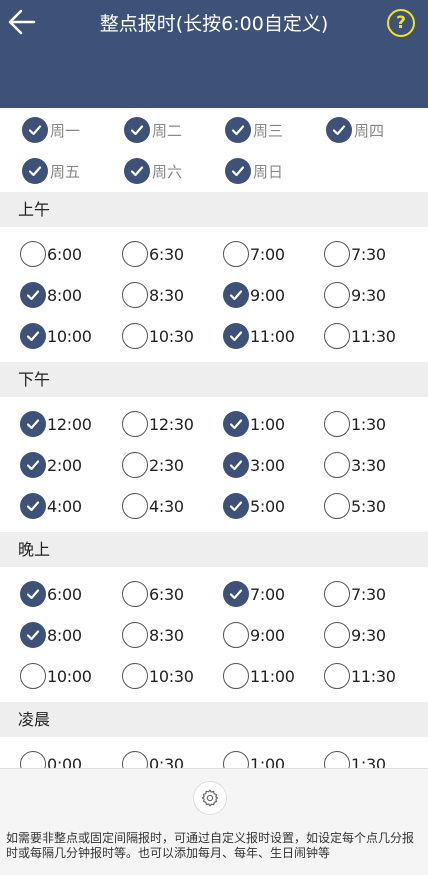 The height and width of the screenshot is (875, 428). Describe the element at coordinates (373, 676) in the screenshot. I see `time-label: 11:30` at that location.